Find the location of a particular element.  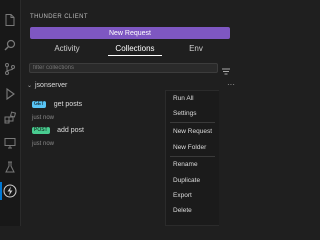

tab-env: Env is located at coordinates (196, 48).